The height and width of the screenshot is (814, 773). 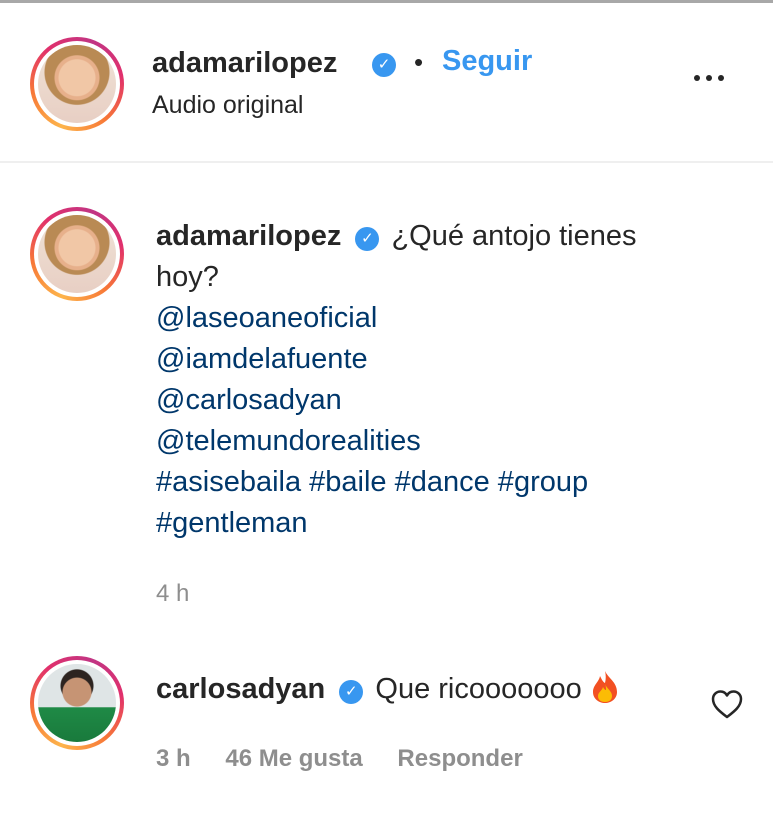 I want to click on comment-timestamp: 3 h, so click(x=173, y=758).